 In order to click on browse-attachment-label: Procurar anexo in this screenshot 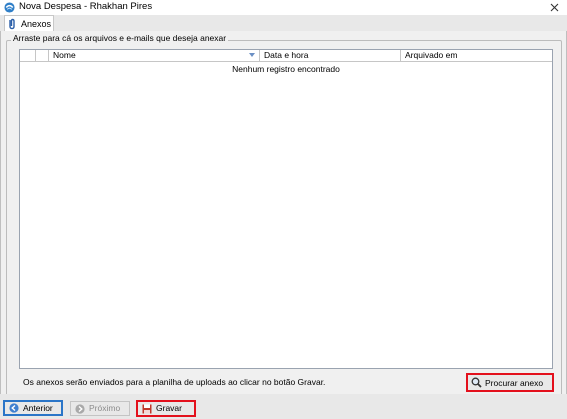, I will do `click(514, 382)`.